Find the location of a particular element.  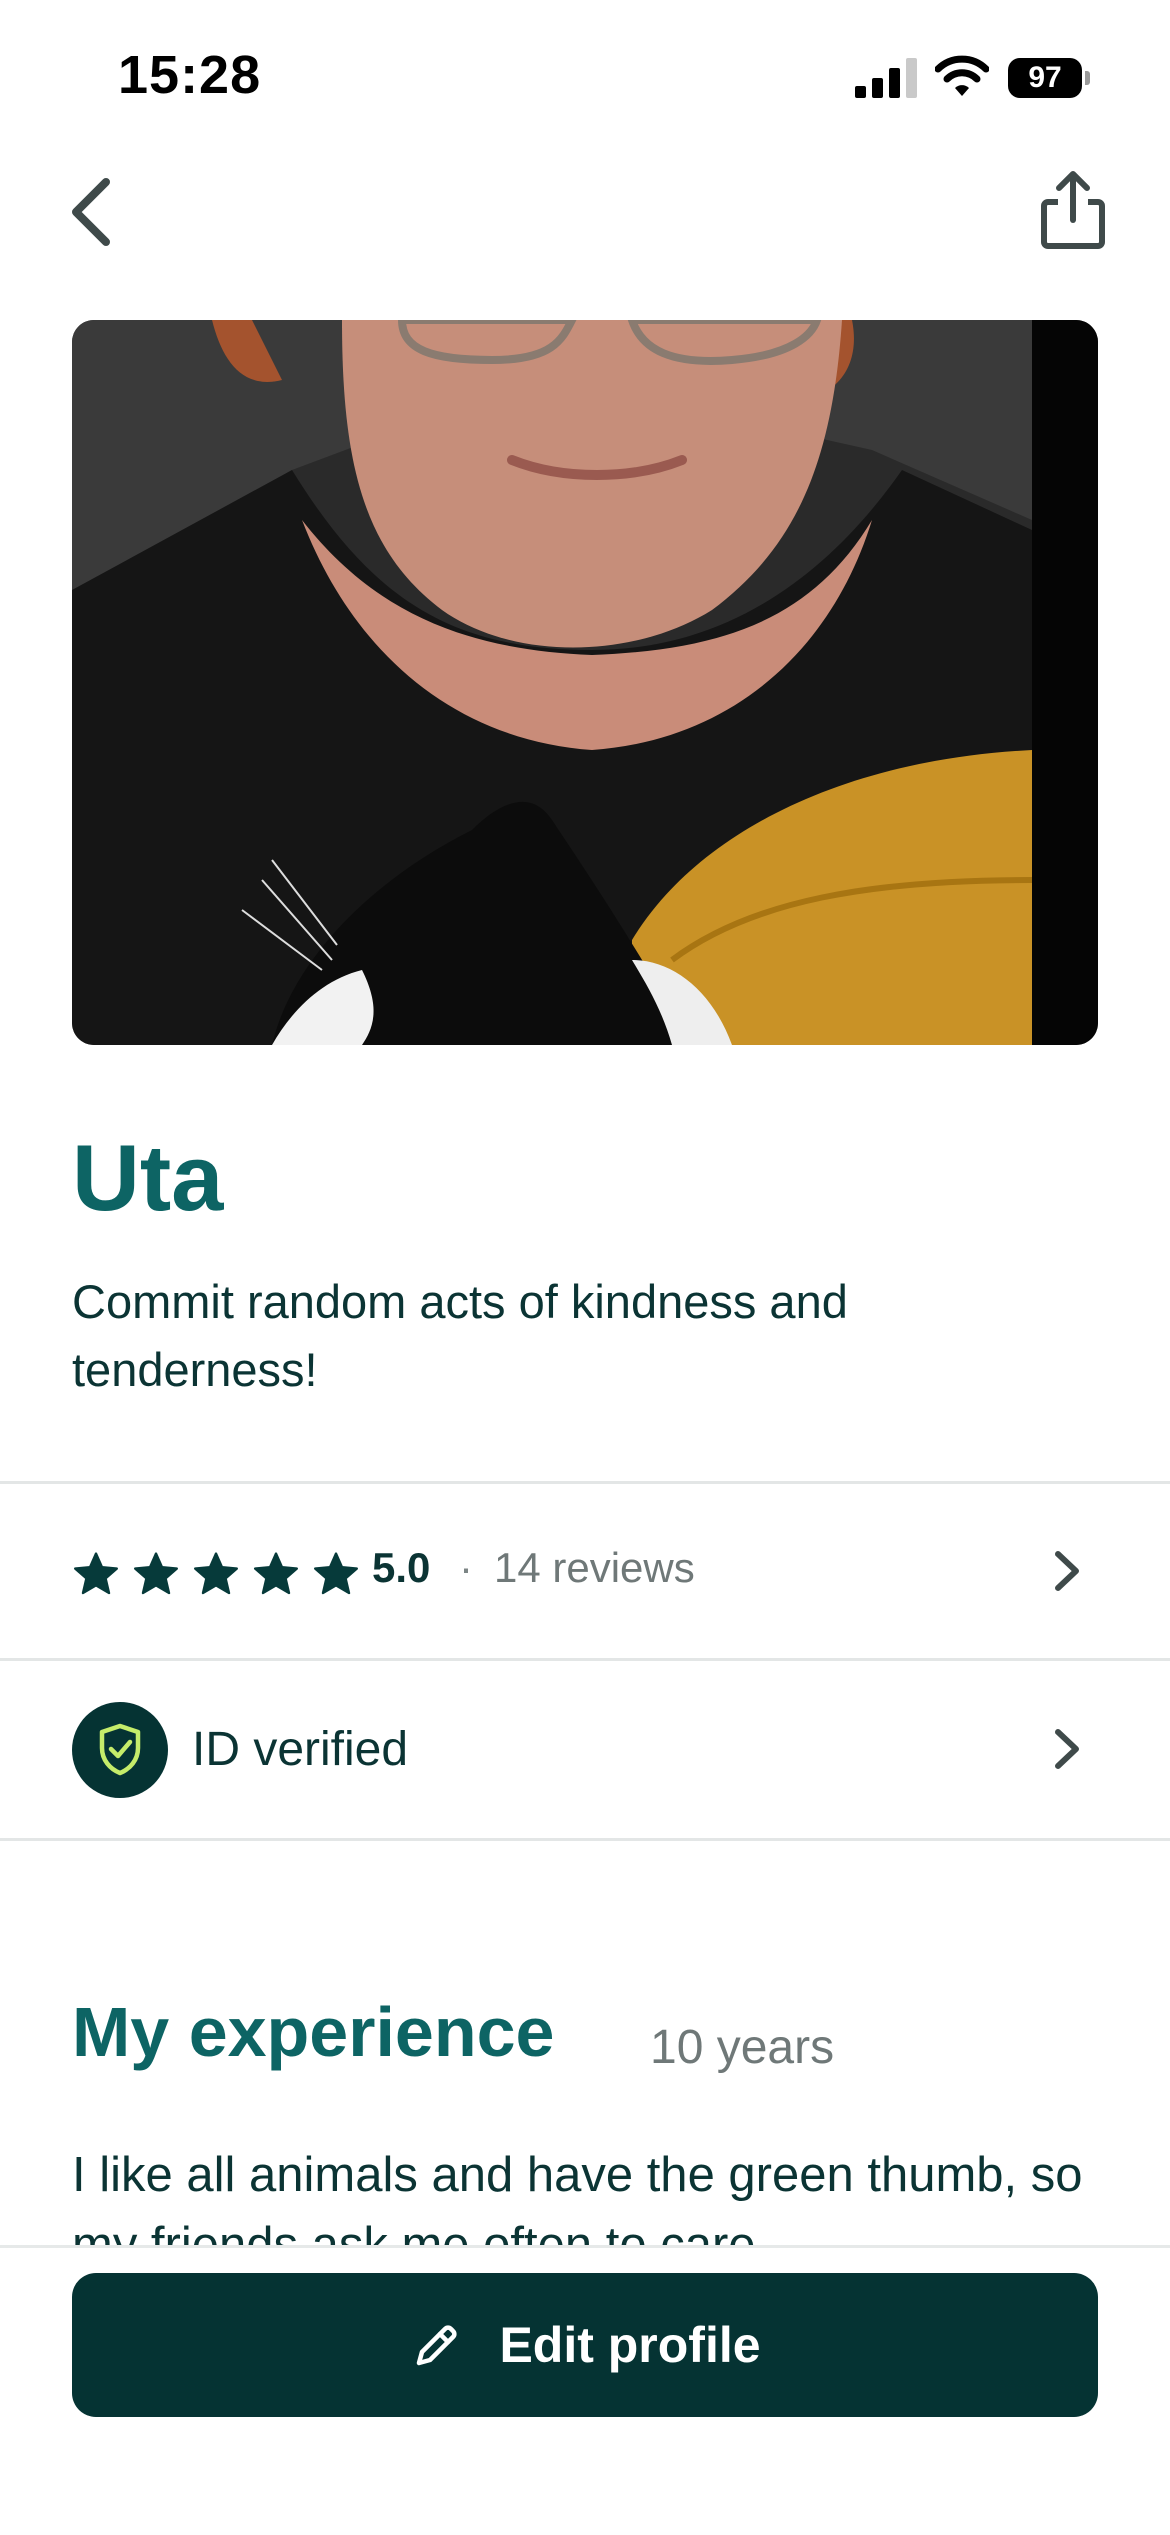

shield-check-icon is located at coordinates (120, 1749).